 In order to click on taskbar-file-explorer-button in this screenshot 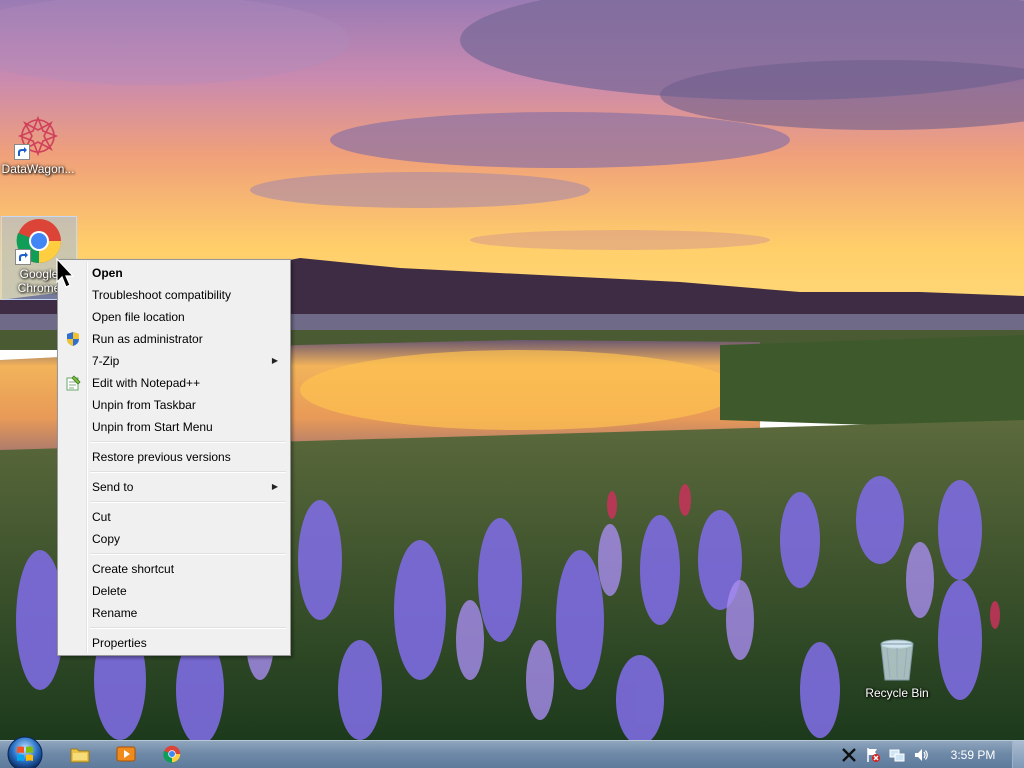, I will do `click(80, 755)`.